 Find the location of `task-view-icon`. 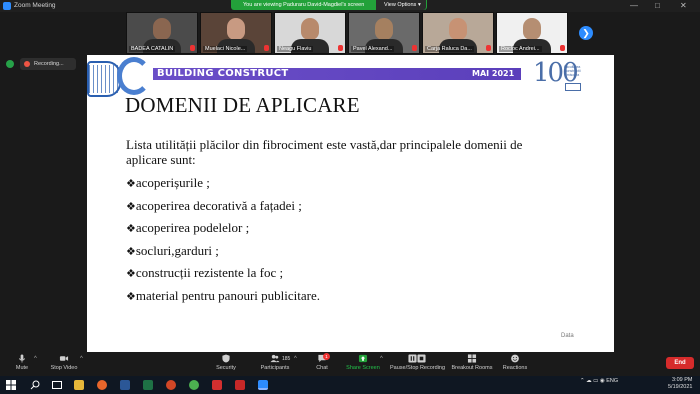

task-view-icon is located at coordinates (57, 385).